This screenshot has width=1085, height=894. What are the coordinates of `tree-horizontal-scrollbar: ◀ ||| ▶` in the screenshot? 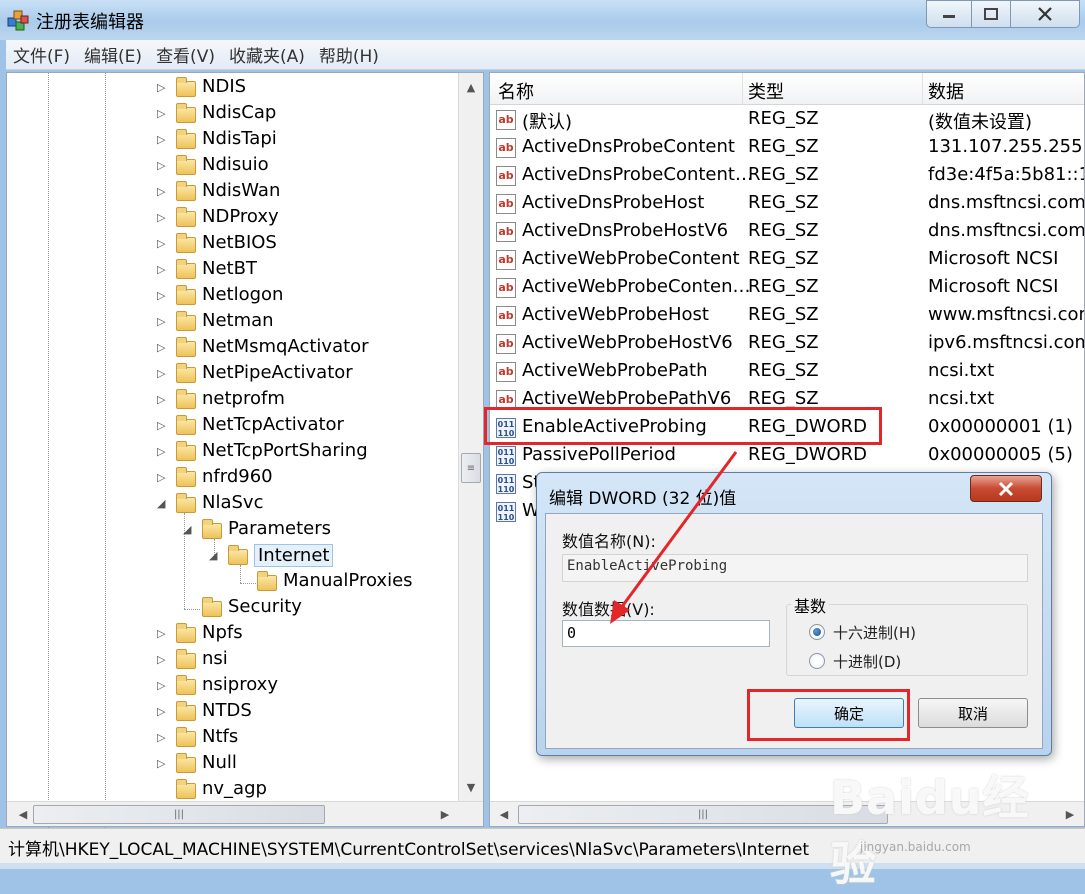 It's located at (245, 813).